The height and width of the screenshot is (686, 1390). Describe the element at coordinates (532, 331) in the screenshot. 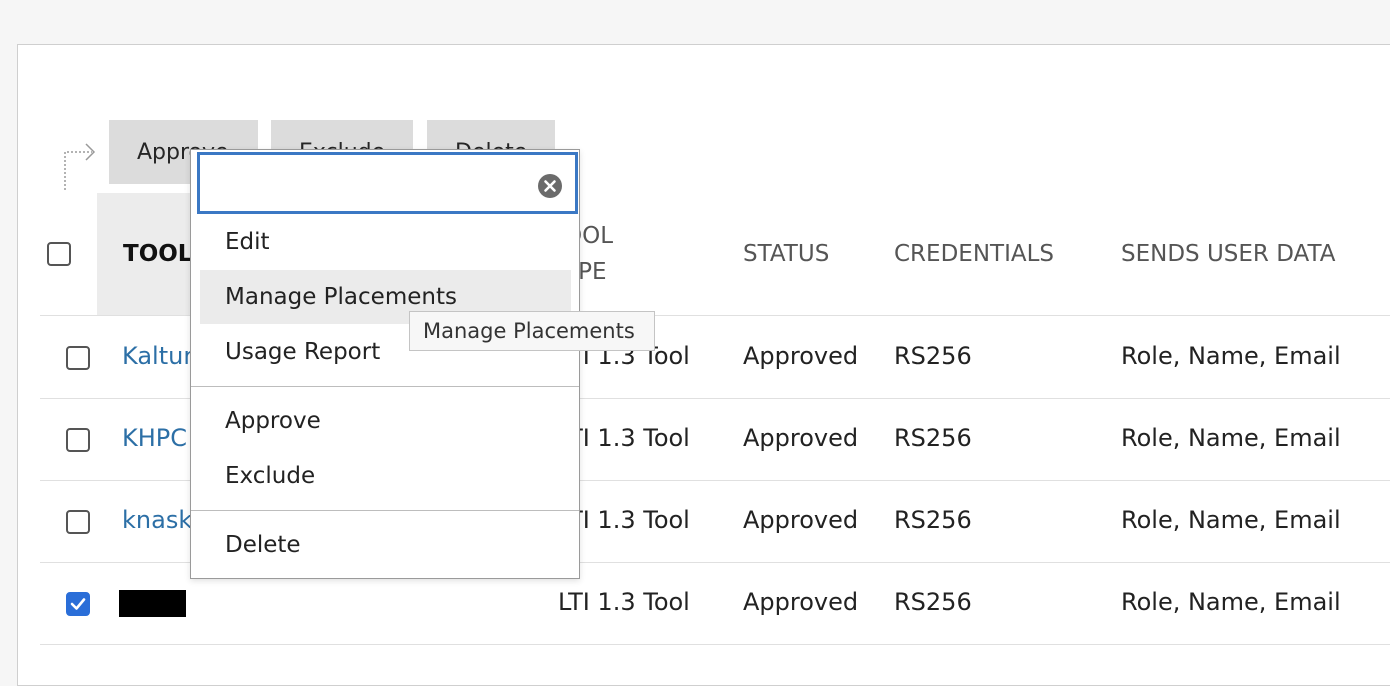

I see `tooltip: Manage Placements` at that location.